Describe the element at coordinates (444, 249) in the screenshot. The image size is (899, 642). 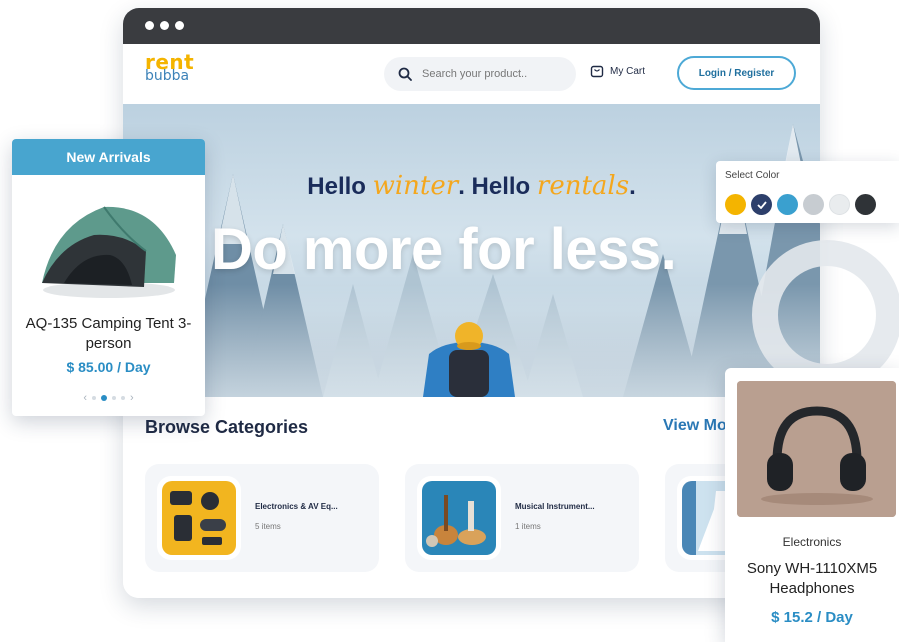
I see `hero-tagline: Do more for less.` at that location.